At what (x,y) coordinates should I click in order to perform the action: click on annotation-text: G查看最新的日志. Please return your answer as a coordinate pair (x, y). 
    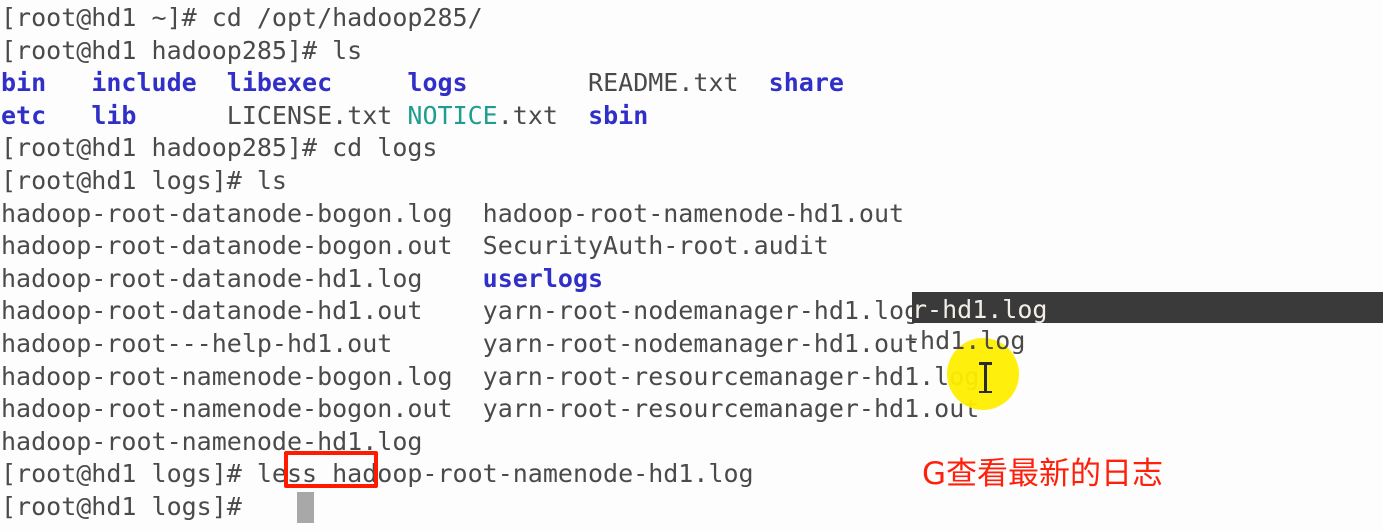
    Looking at the image, I should click on (1043, 474).